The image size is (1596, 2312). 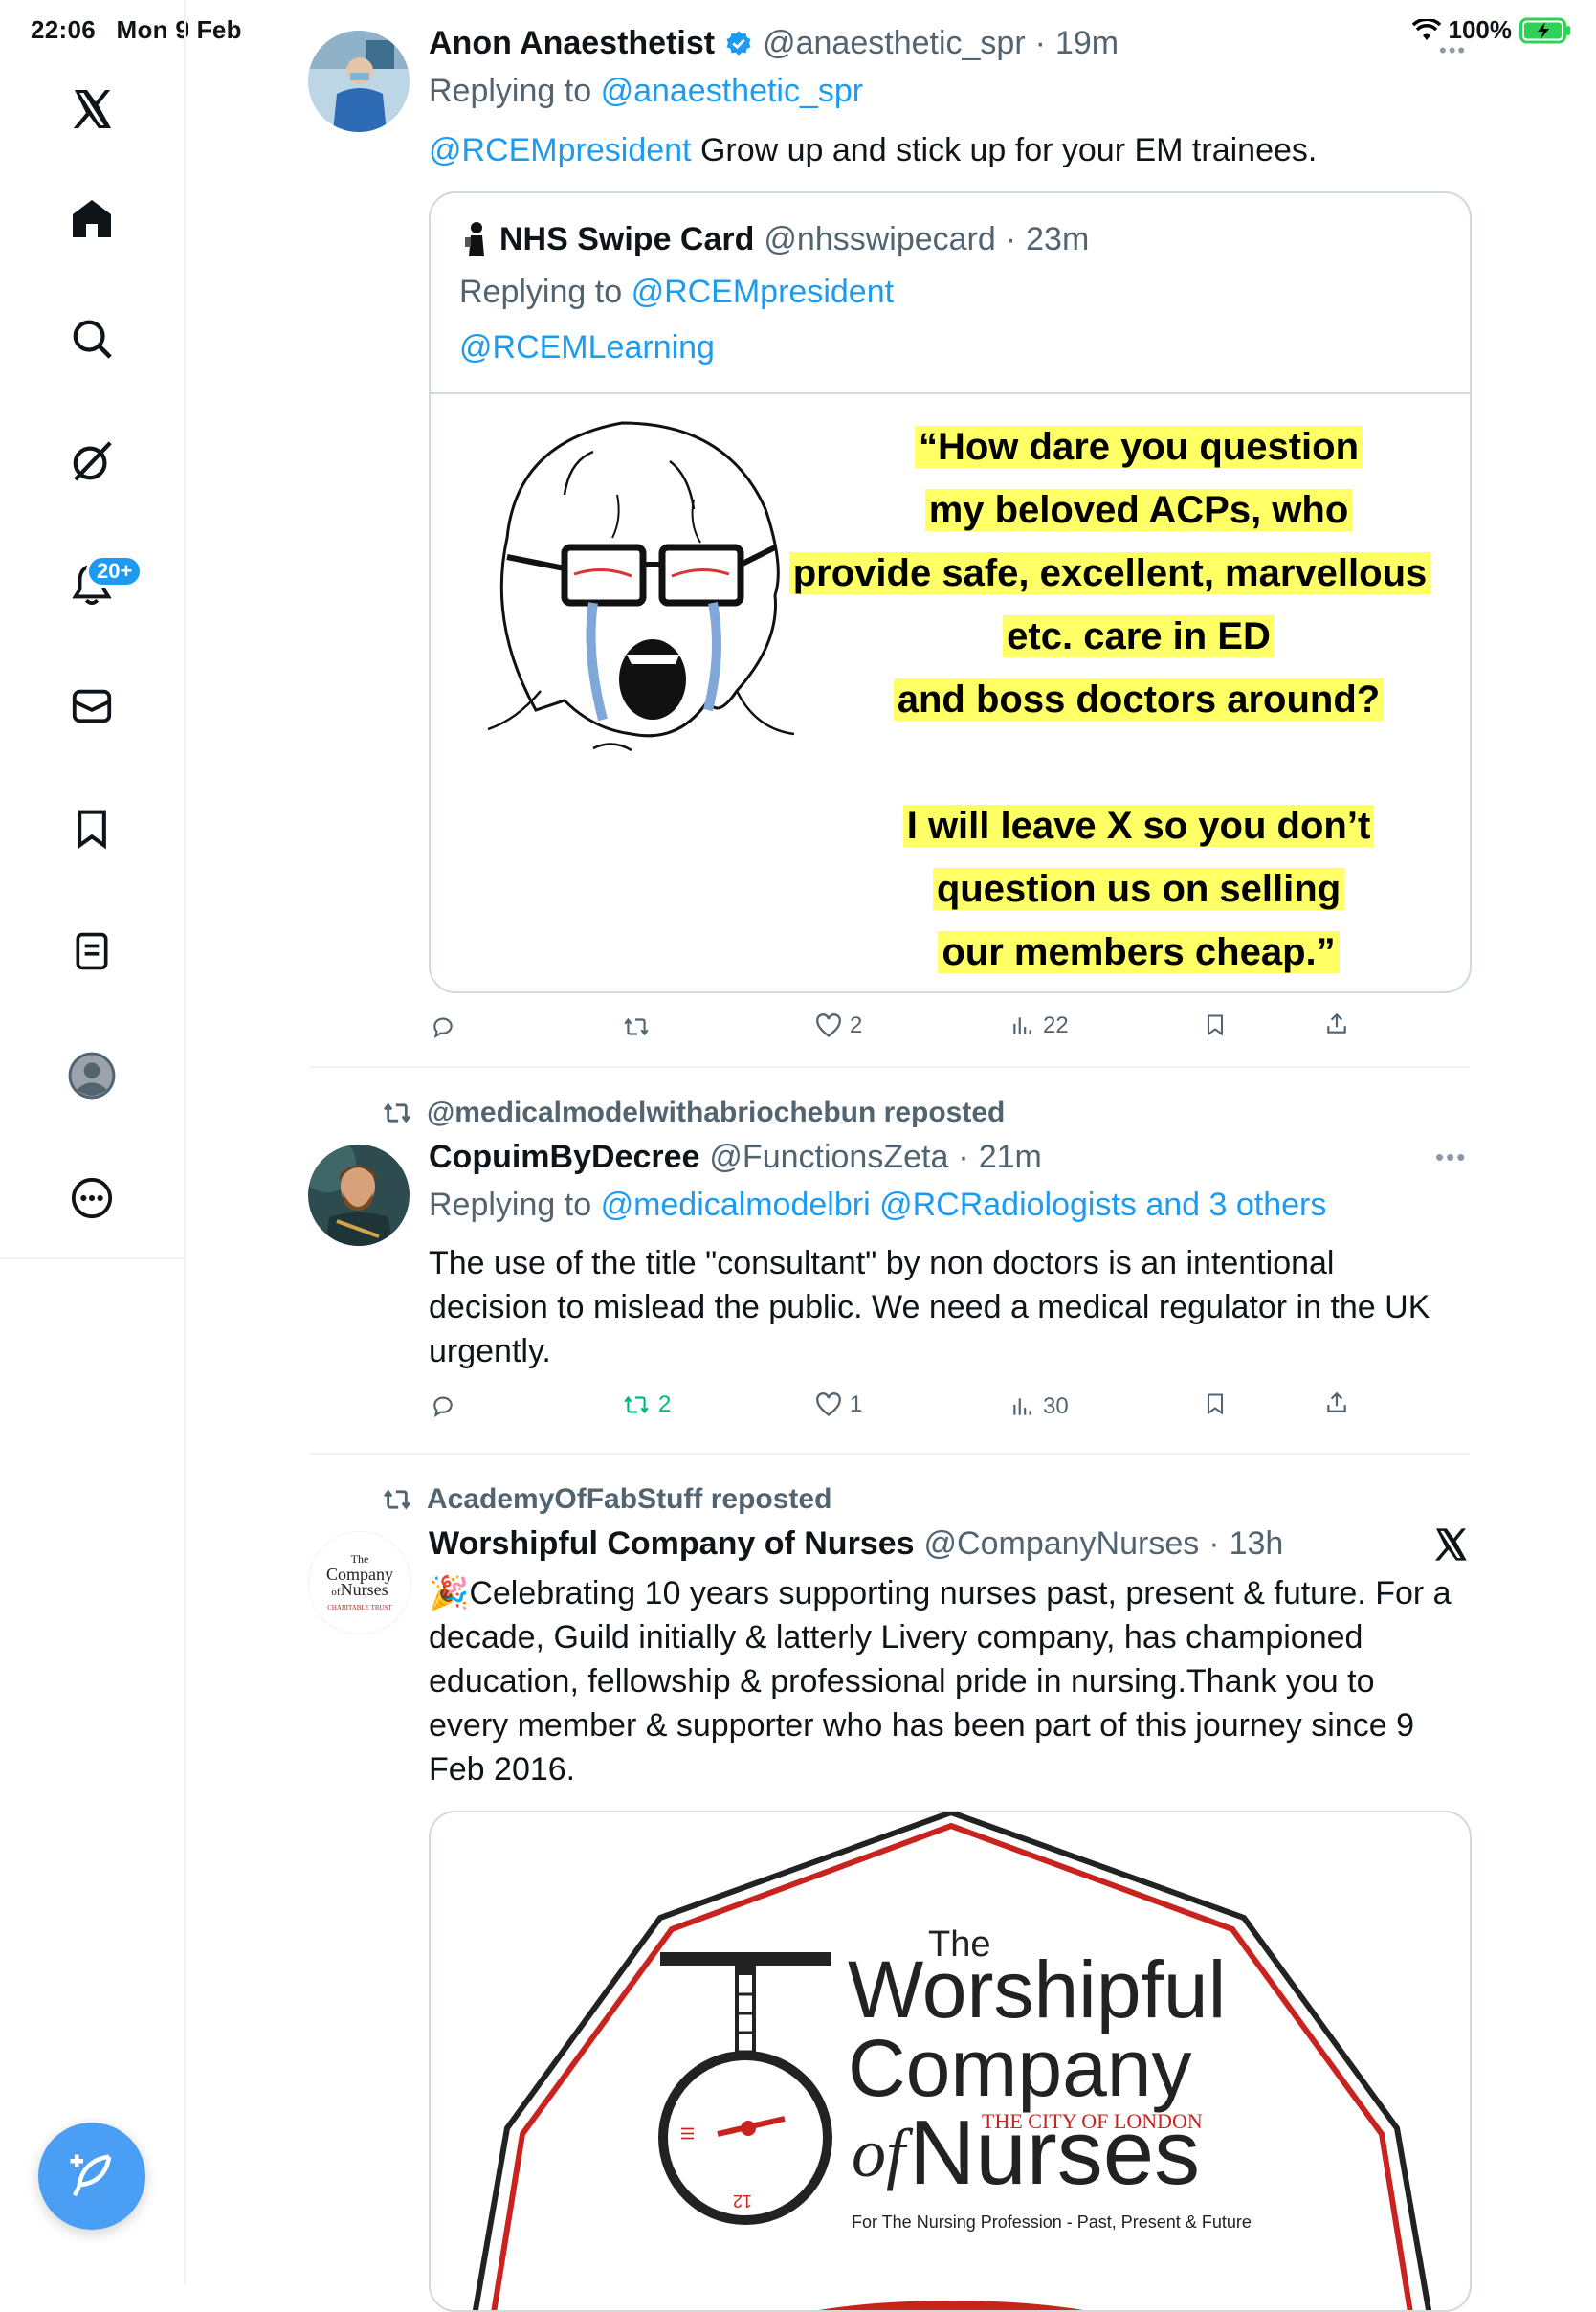 What do you see at coordinates (475, 239) in the screenshot?
I see `quote-avatar-icon` at bounding box center [475, 239].